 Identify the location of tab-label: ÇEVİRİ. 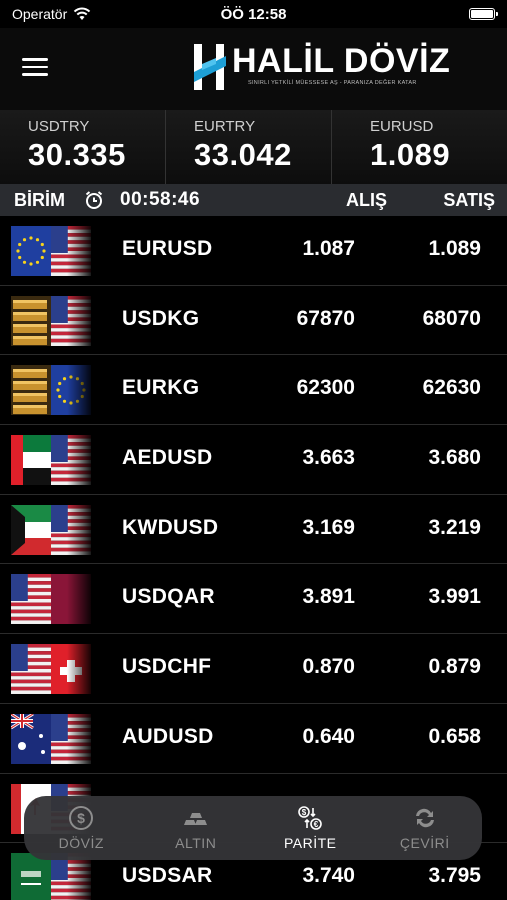
(424, 843).